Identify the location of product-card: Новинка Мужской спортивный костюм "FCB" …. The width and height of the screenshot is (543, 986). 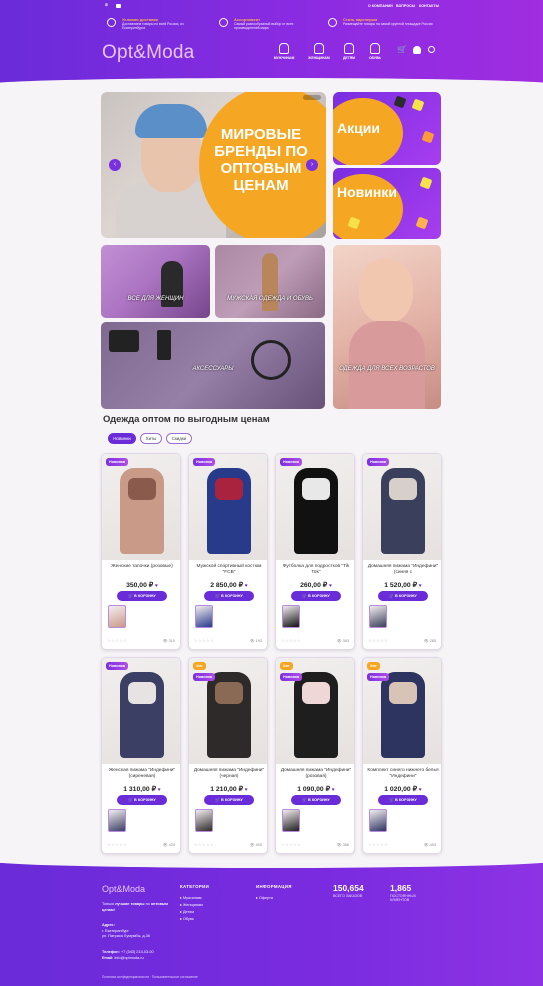
(228, 551).